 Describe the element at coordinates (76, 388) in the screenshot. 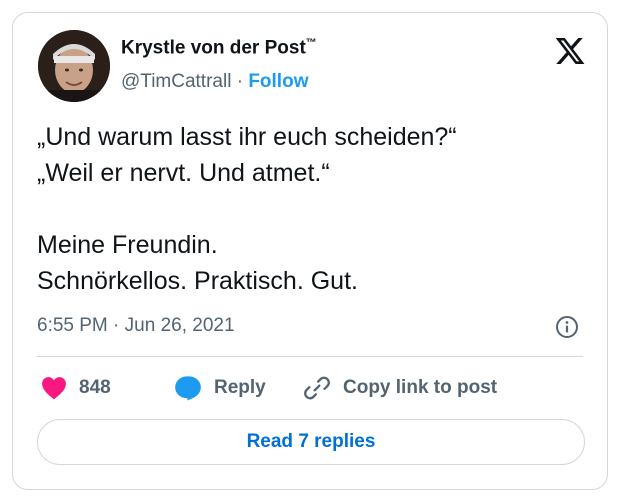

I see `like-button: 848` at that location.